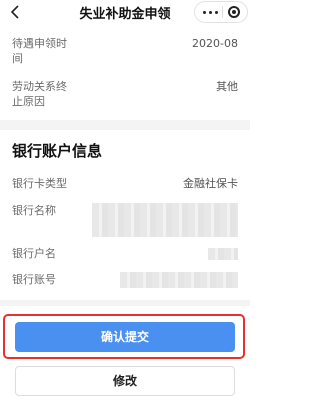  I want to click on close-target-icon, so click(234, 12).